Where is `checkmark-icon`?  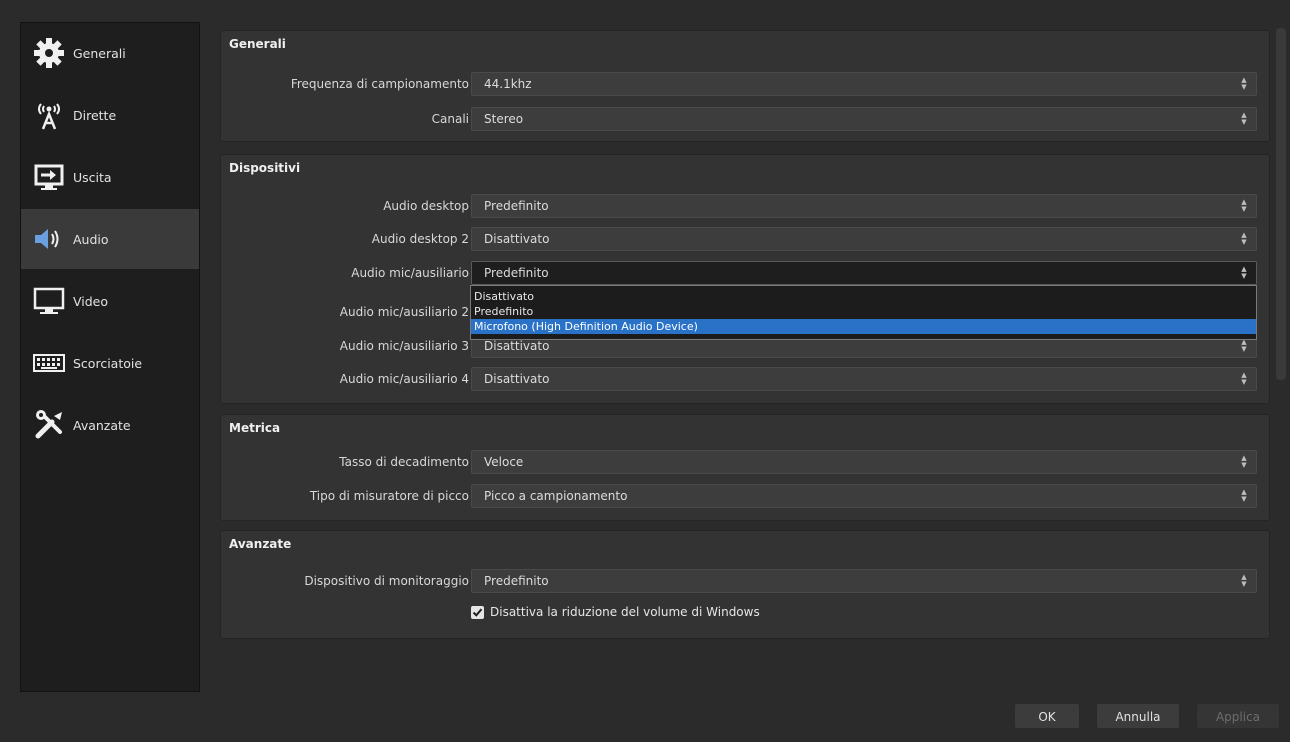
checkmark-icon is located at coordinates (477, 612).